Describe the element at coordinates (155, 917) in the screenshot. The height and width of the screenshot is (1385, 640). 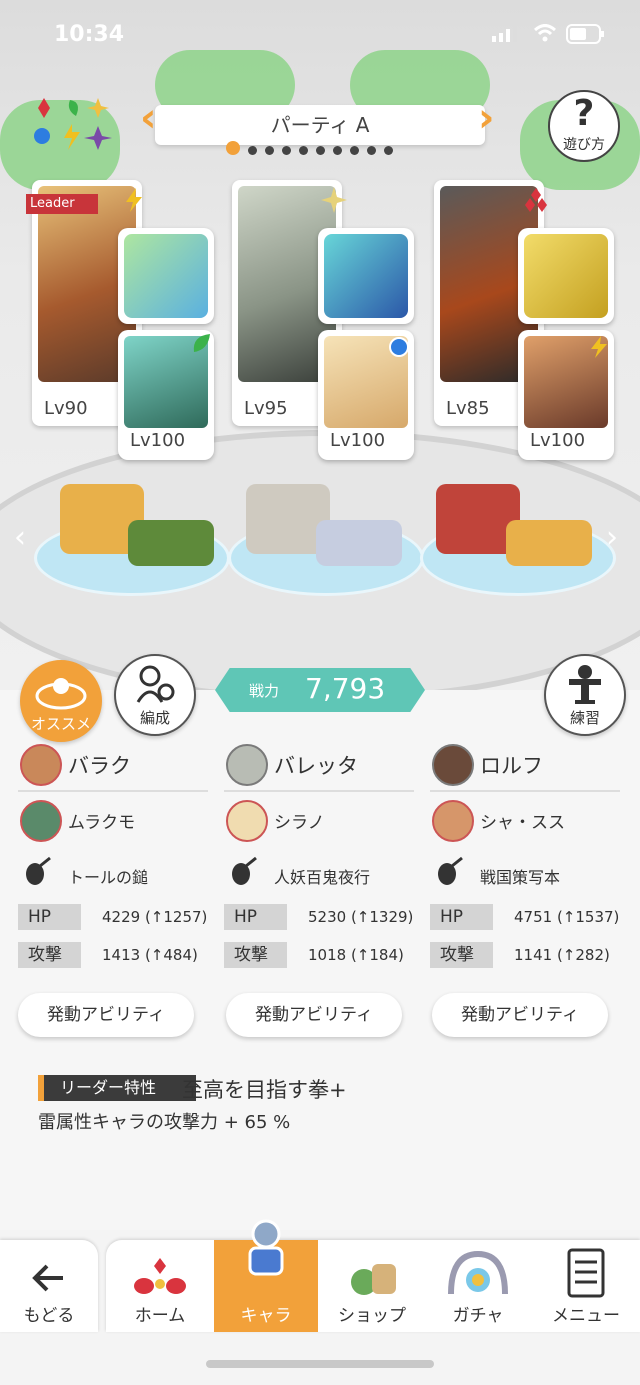
I see `hp-value: 4229 (↑1257)` at that location.